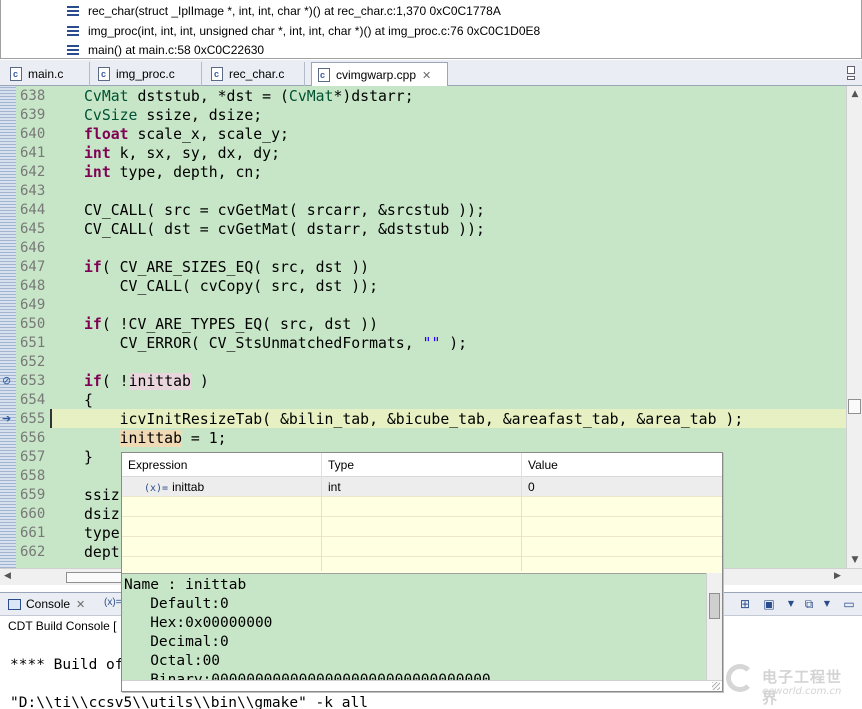  What do you see at coordinates (7, 576) in the screenshot?
I see `scroll-left-icon: ◀` at bounding box center [7, 576].